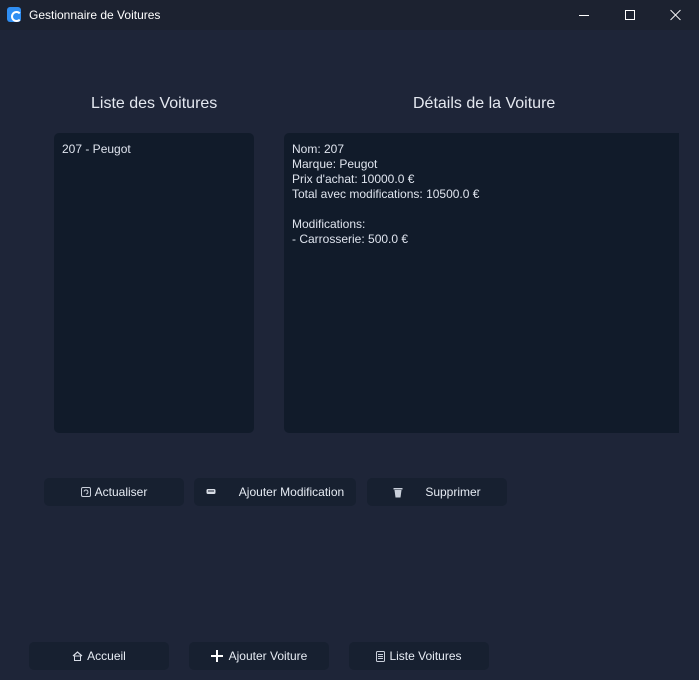 The width and height of the screenshot is (699, 680). I want to click on add-car-label: Ajouter Voiture, so click(268, 656).